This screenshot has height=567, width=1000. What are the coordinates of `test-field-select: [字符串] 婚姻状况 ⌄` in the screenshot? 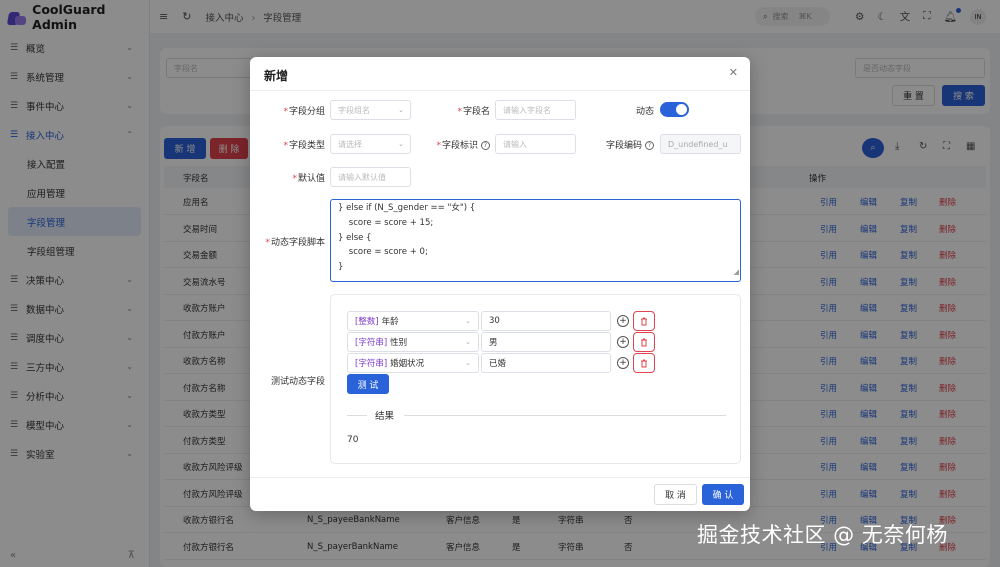 It's located at (413, 363).